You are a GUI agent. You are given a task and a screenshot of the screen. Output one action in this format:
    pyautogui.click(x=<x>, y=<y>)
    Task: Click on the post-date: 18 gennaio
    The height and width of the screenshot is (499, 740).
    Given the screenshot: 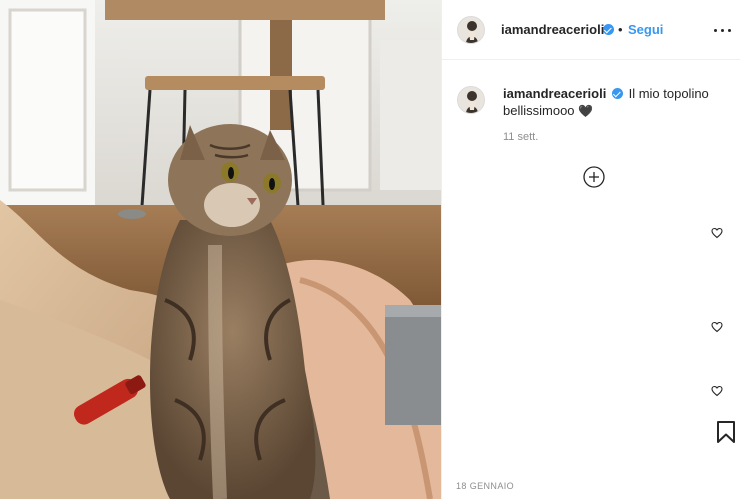 What is the action you would take?
    pyautogui.click(x=485, y=486)
    